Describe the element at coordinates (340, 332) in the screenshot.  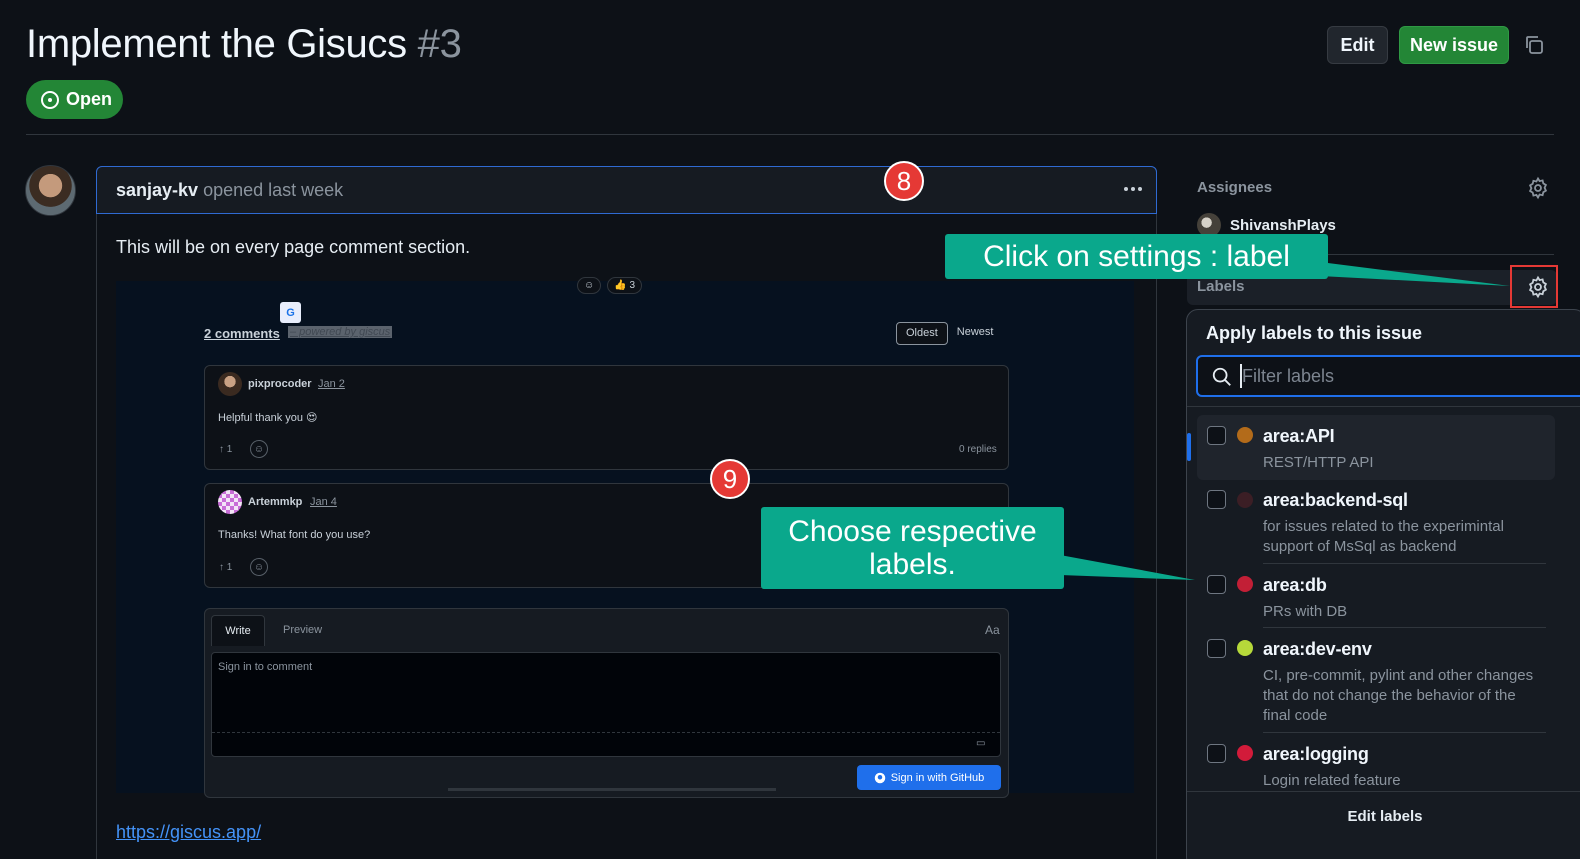
I see `embed-powered-by: – powered by giscus` at that location.